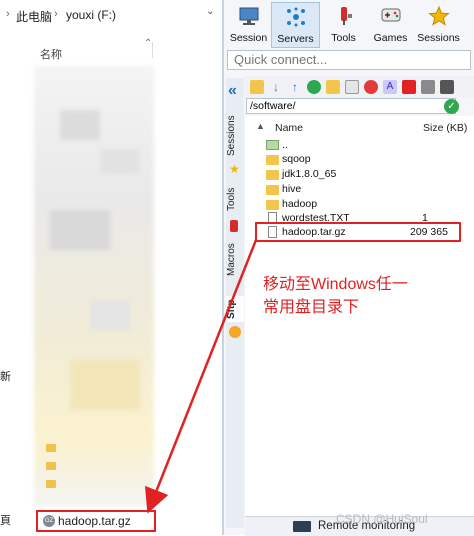 Image resolution: width=474 pixels, height=536 pixels. Describe the element at coordinates (302, 526) in the screenshot. I see `remote-monitoring-icon` at that location.